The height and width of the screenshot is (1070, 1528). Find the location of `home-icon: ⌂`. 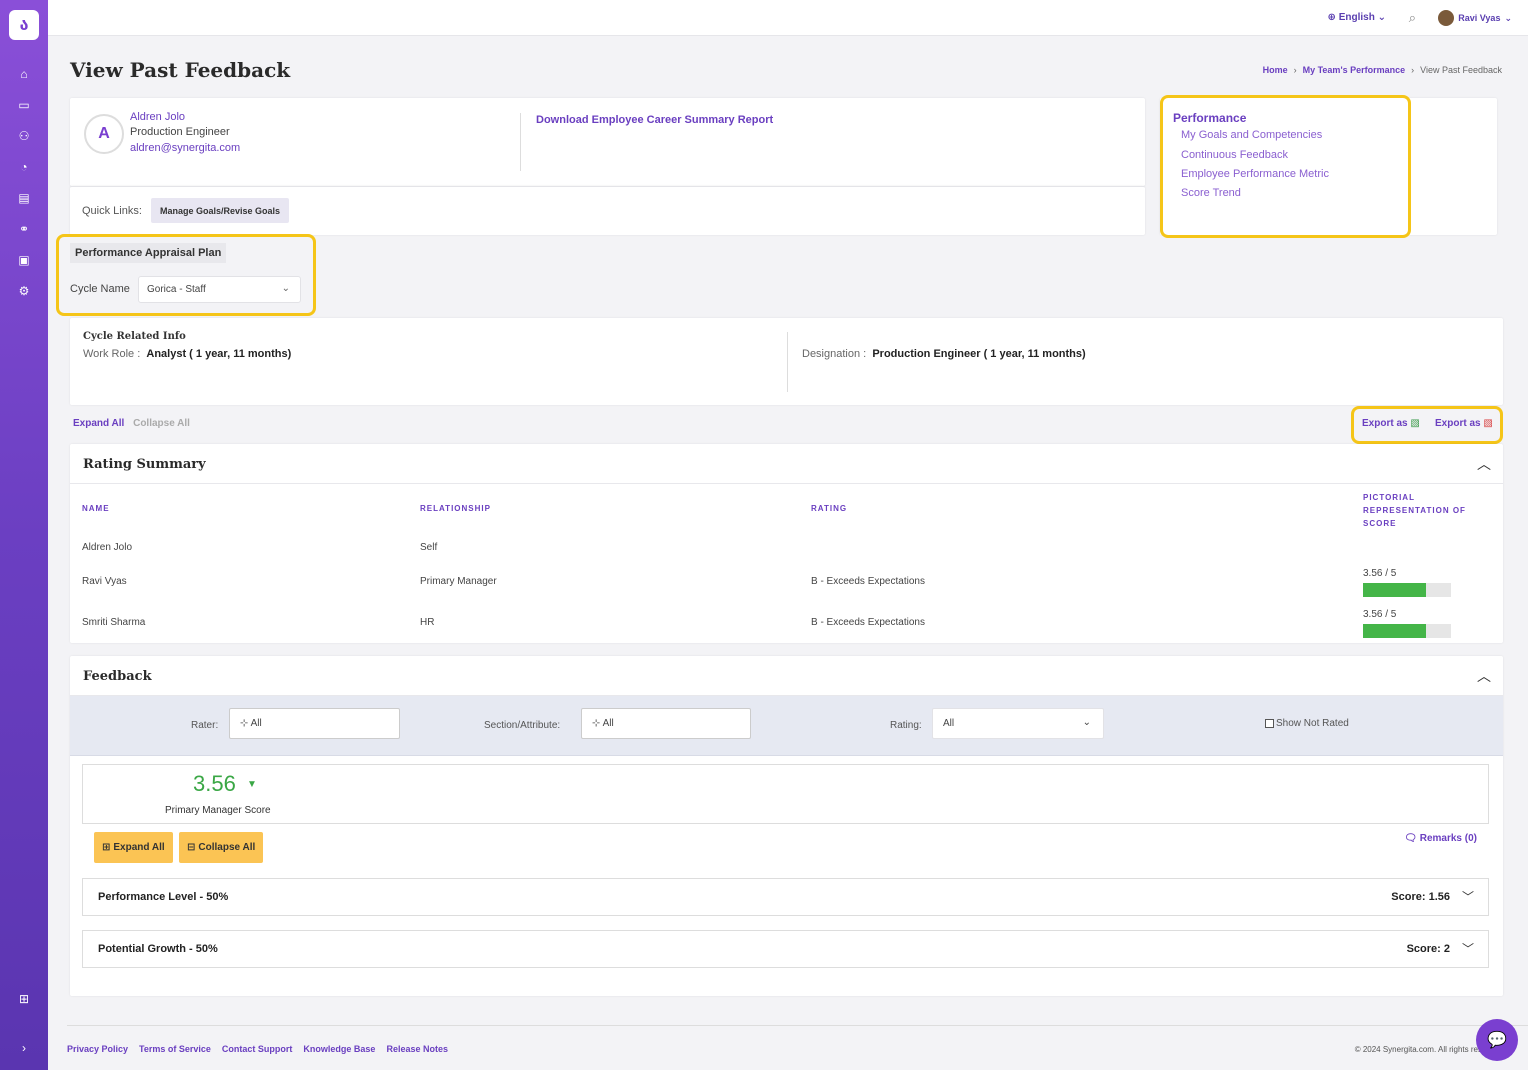

home-icon: ⌂ is located at coordinates (24, 74).